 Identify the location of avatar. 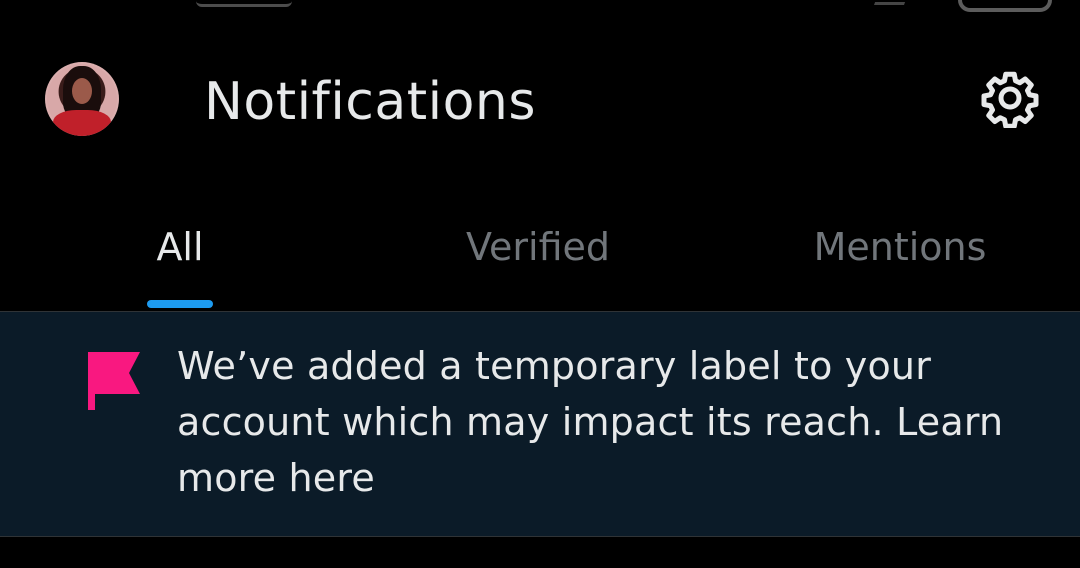
(82, 99).